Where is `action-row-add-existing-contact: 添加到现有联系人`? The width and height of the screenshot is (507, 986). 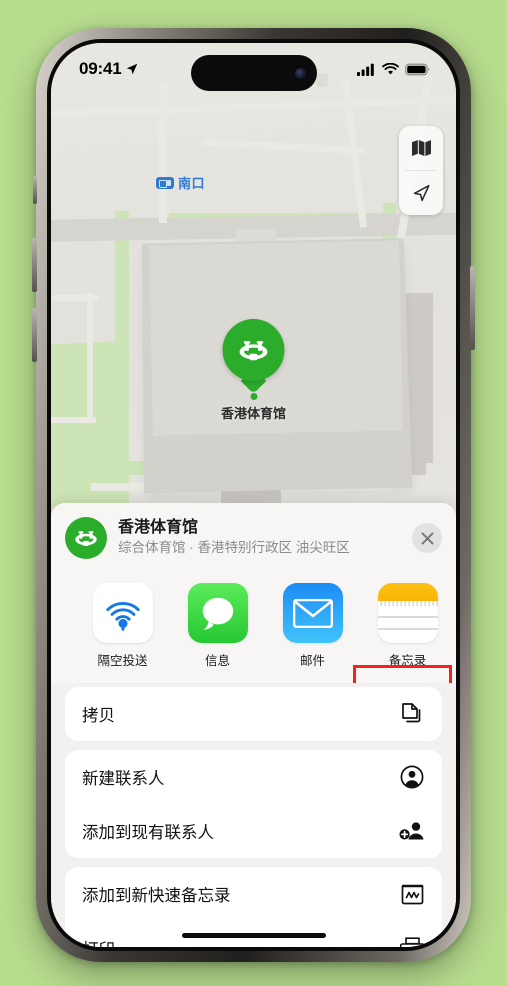 action-row-add-existing-contact: 添加到现有联系人 is located at coordinates (253, 831).